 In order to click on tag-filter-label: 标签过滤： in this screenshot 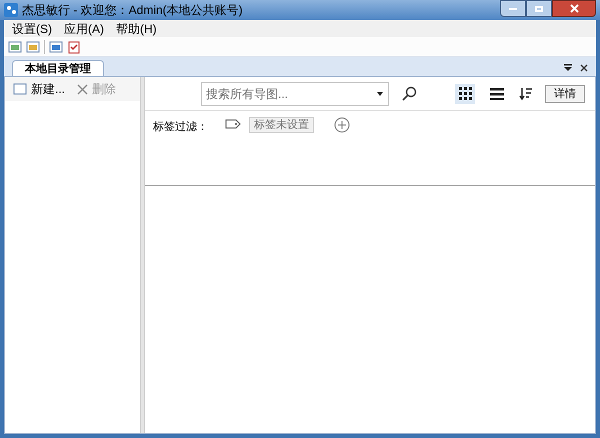, I will do `click(181, 127)`.